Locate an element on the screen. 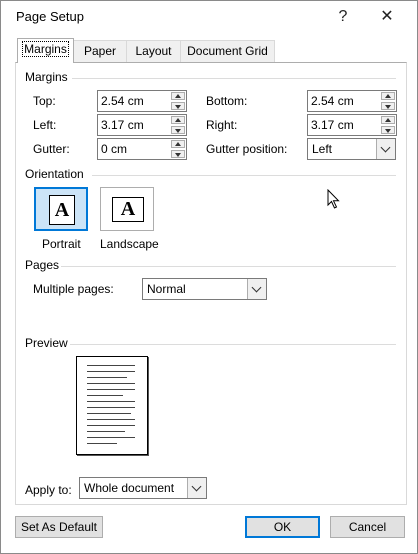  title-bar: Page Setup ? ✕ is located at coordinates (209, 17).